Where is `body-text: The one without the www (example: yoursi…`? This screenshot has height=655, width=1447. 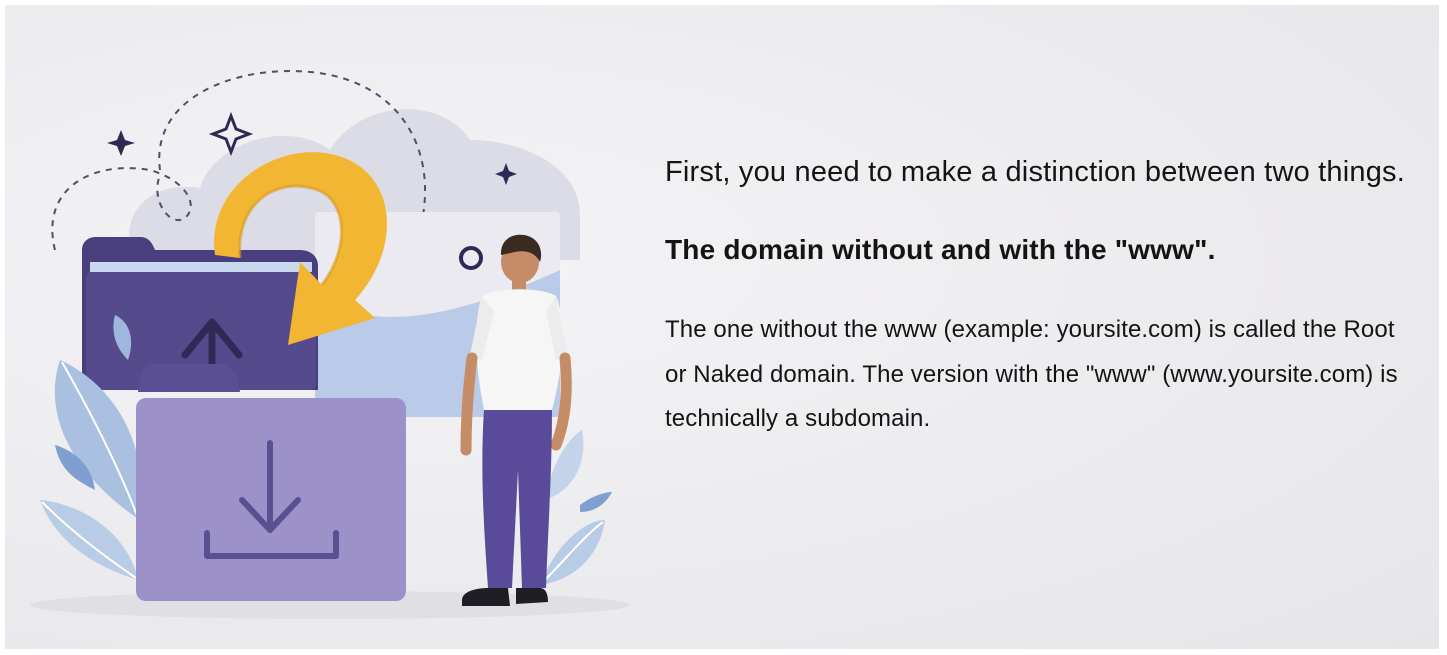 body-text: The one without the www (example: yoursi… is located at coordinates (1031, 374).